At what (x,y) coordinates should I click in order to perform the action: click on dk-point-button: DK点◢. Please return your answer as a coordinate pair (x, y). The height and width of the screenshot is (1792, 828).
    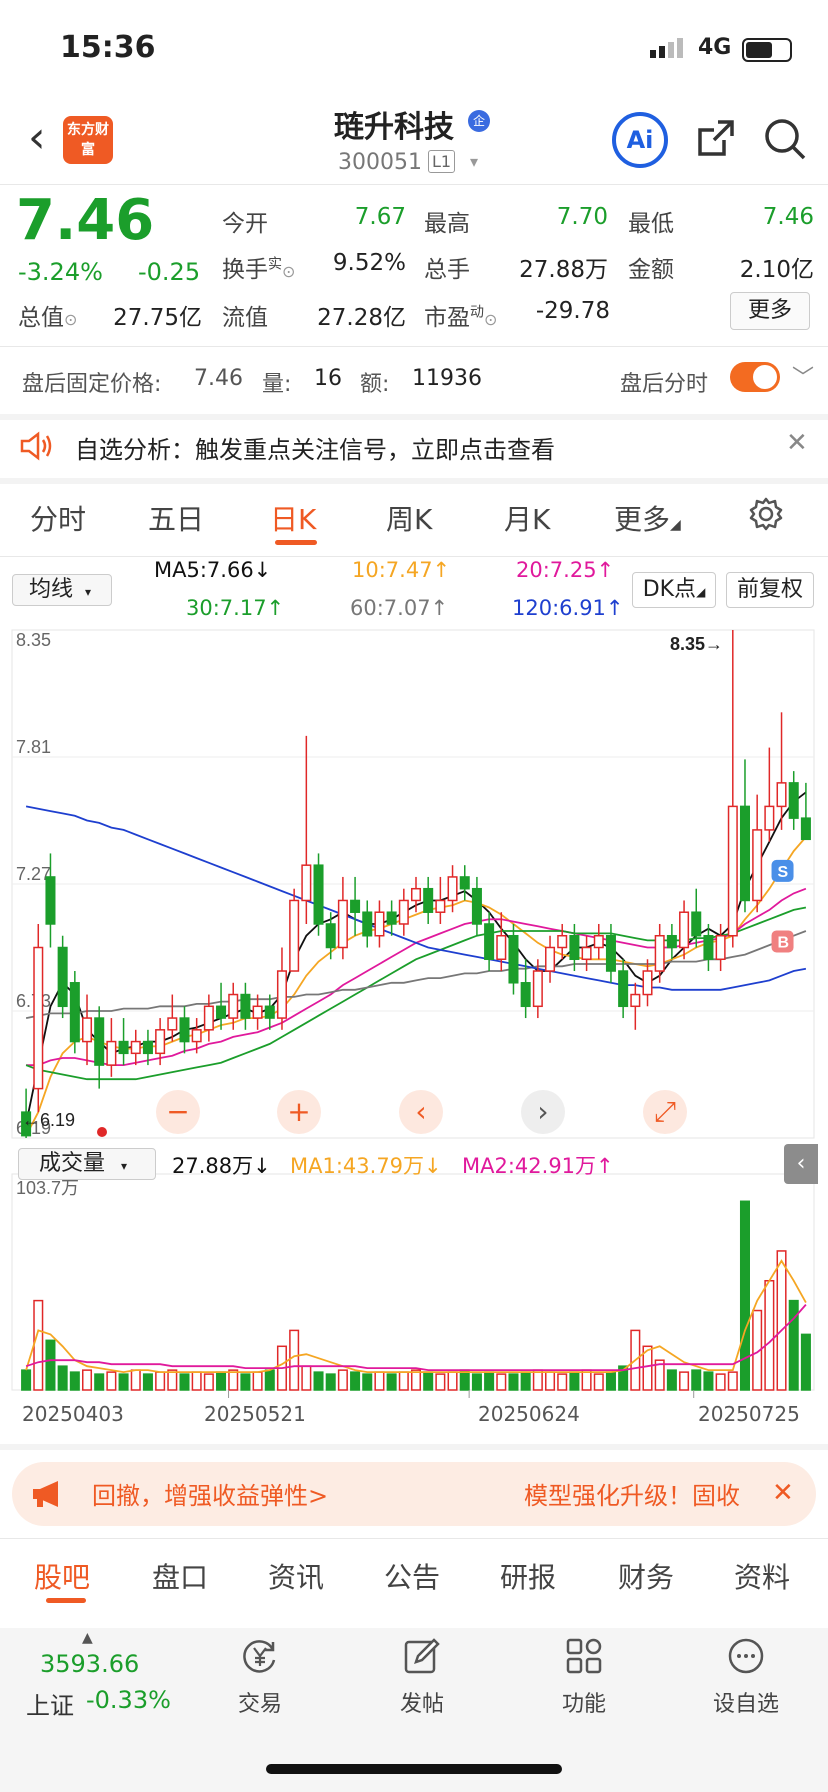
    Looking at the image, I should click on (674, 590).